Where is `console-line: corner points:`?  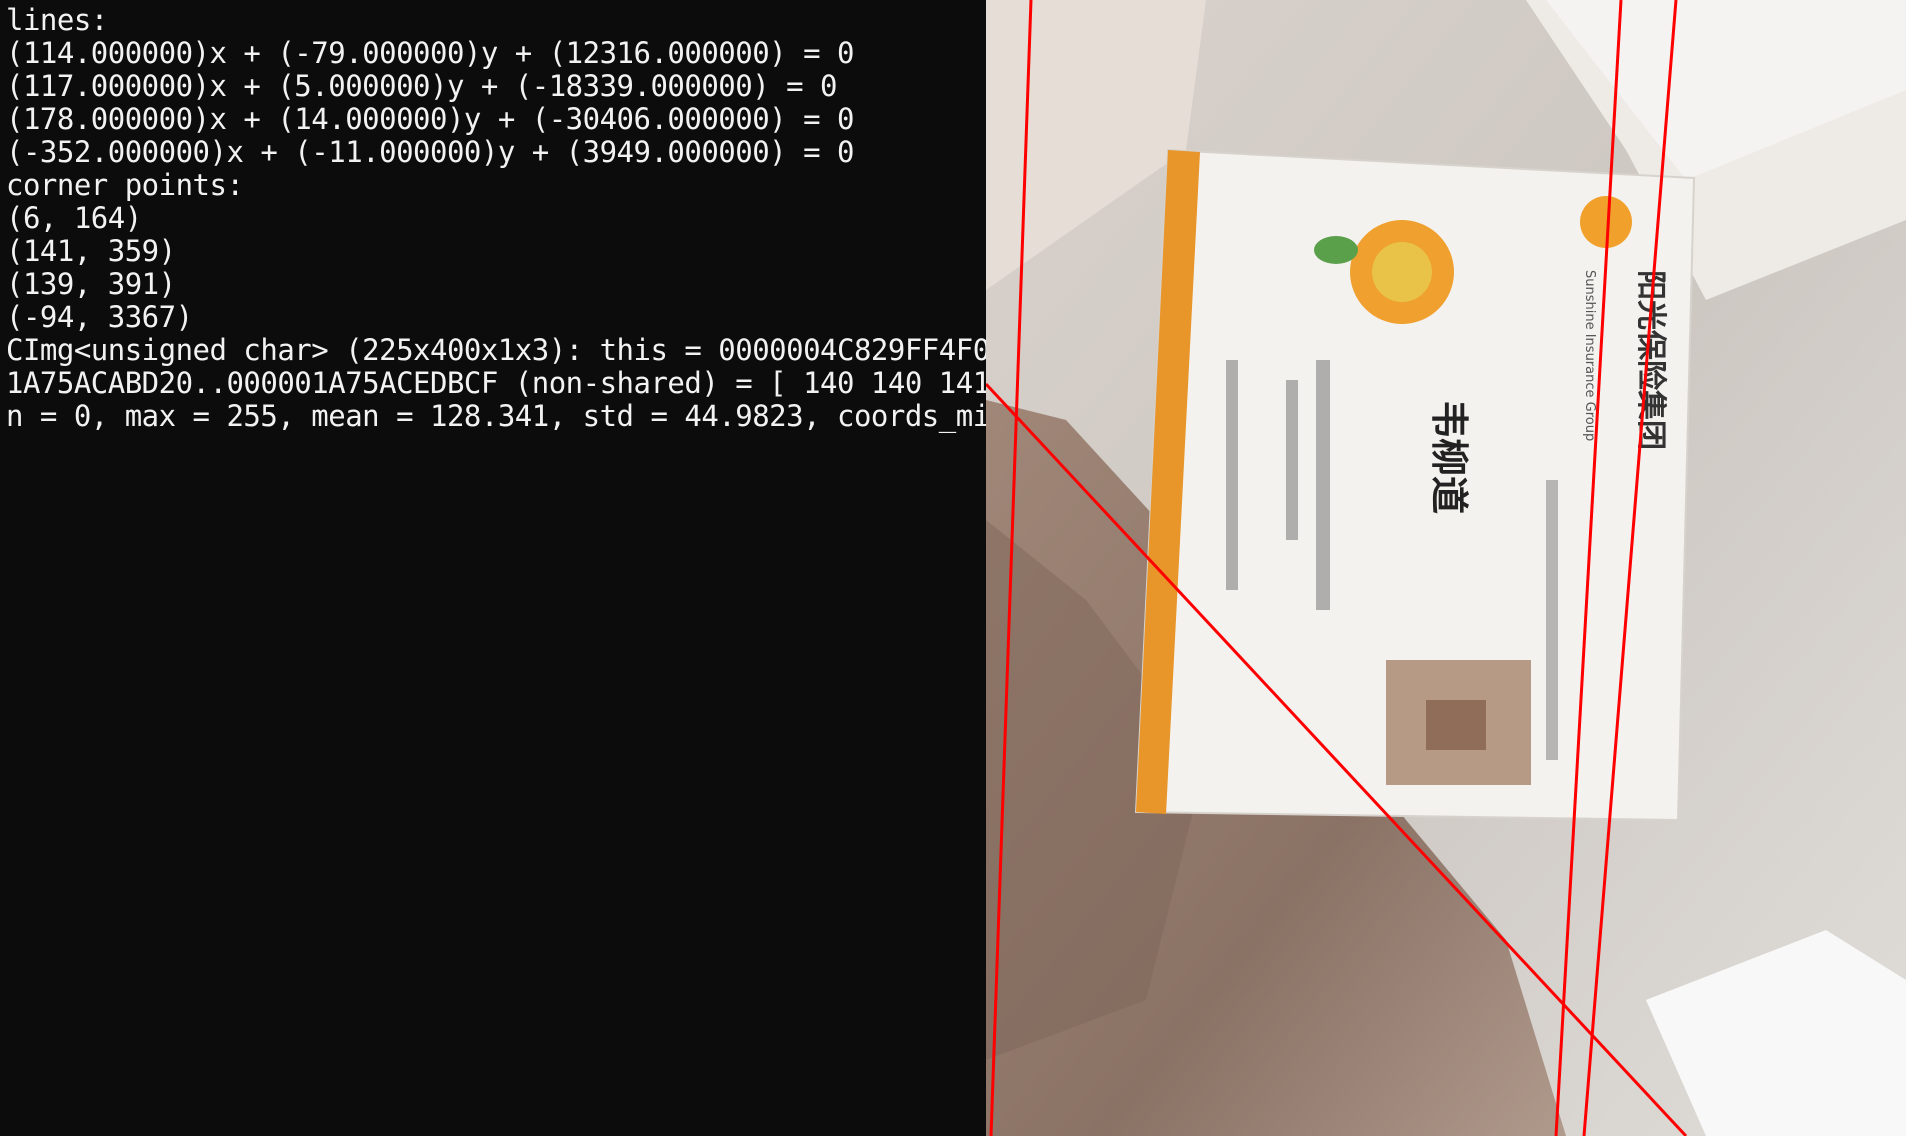
console-line: corner points: is located at coordinates (125, 185).